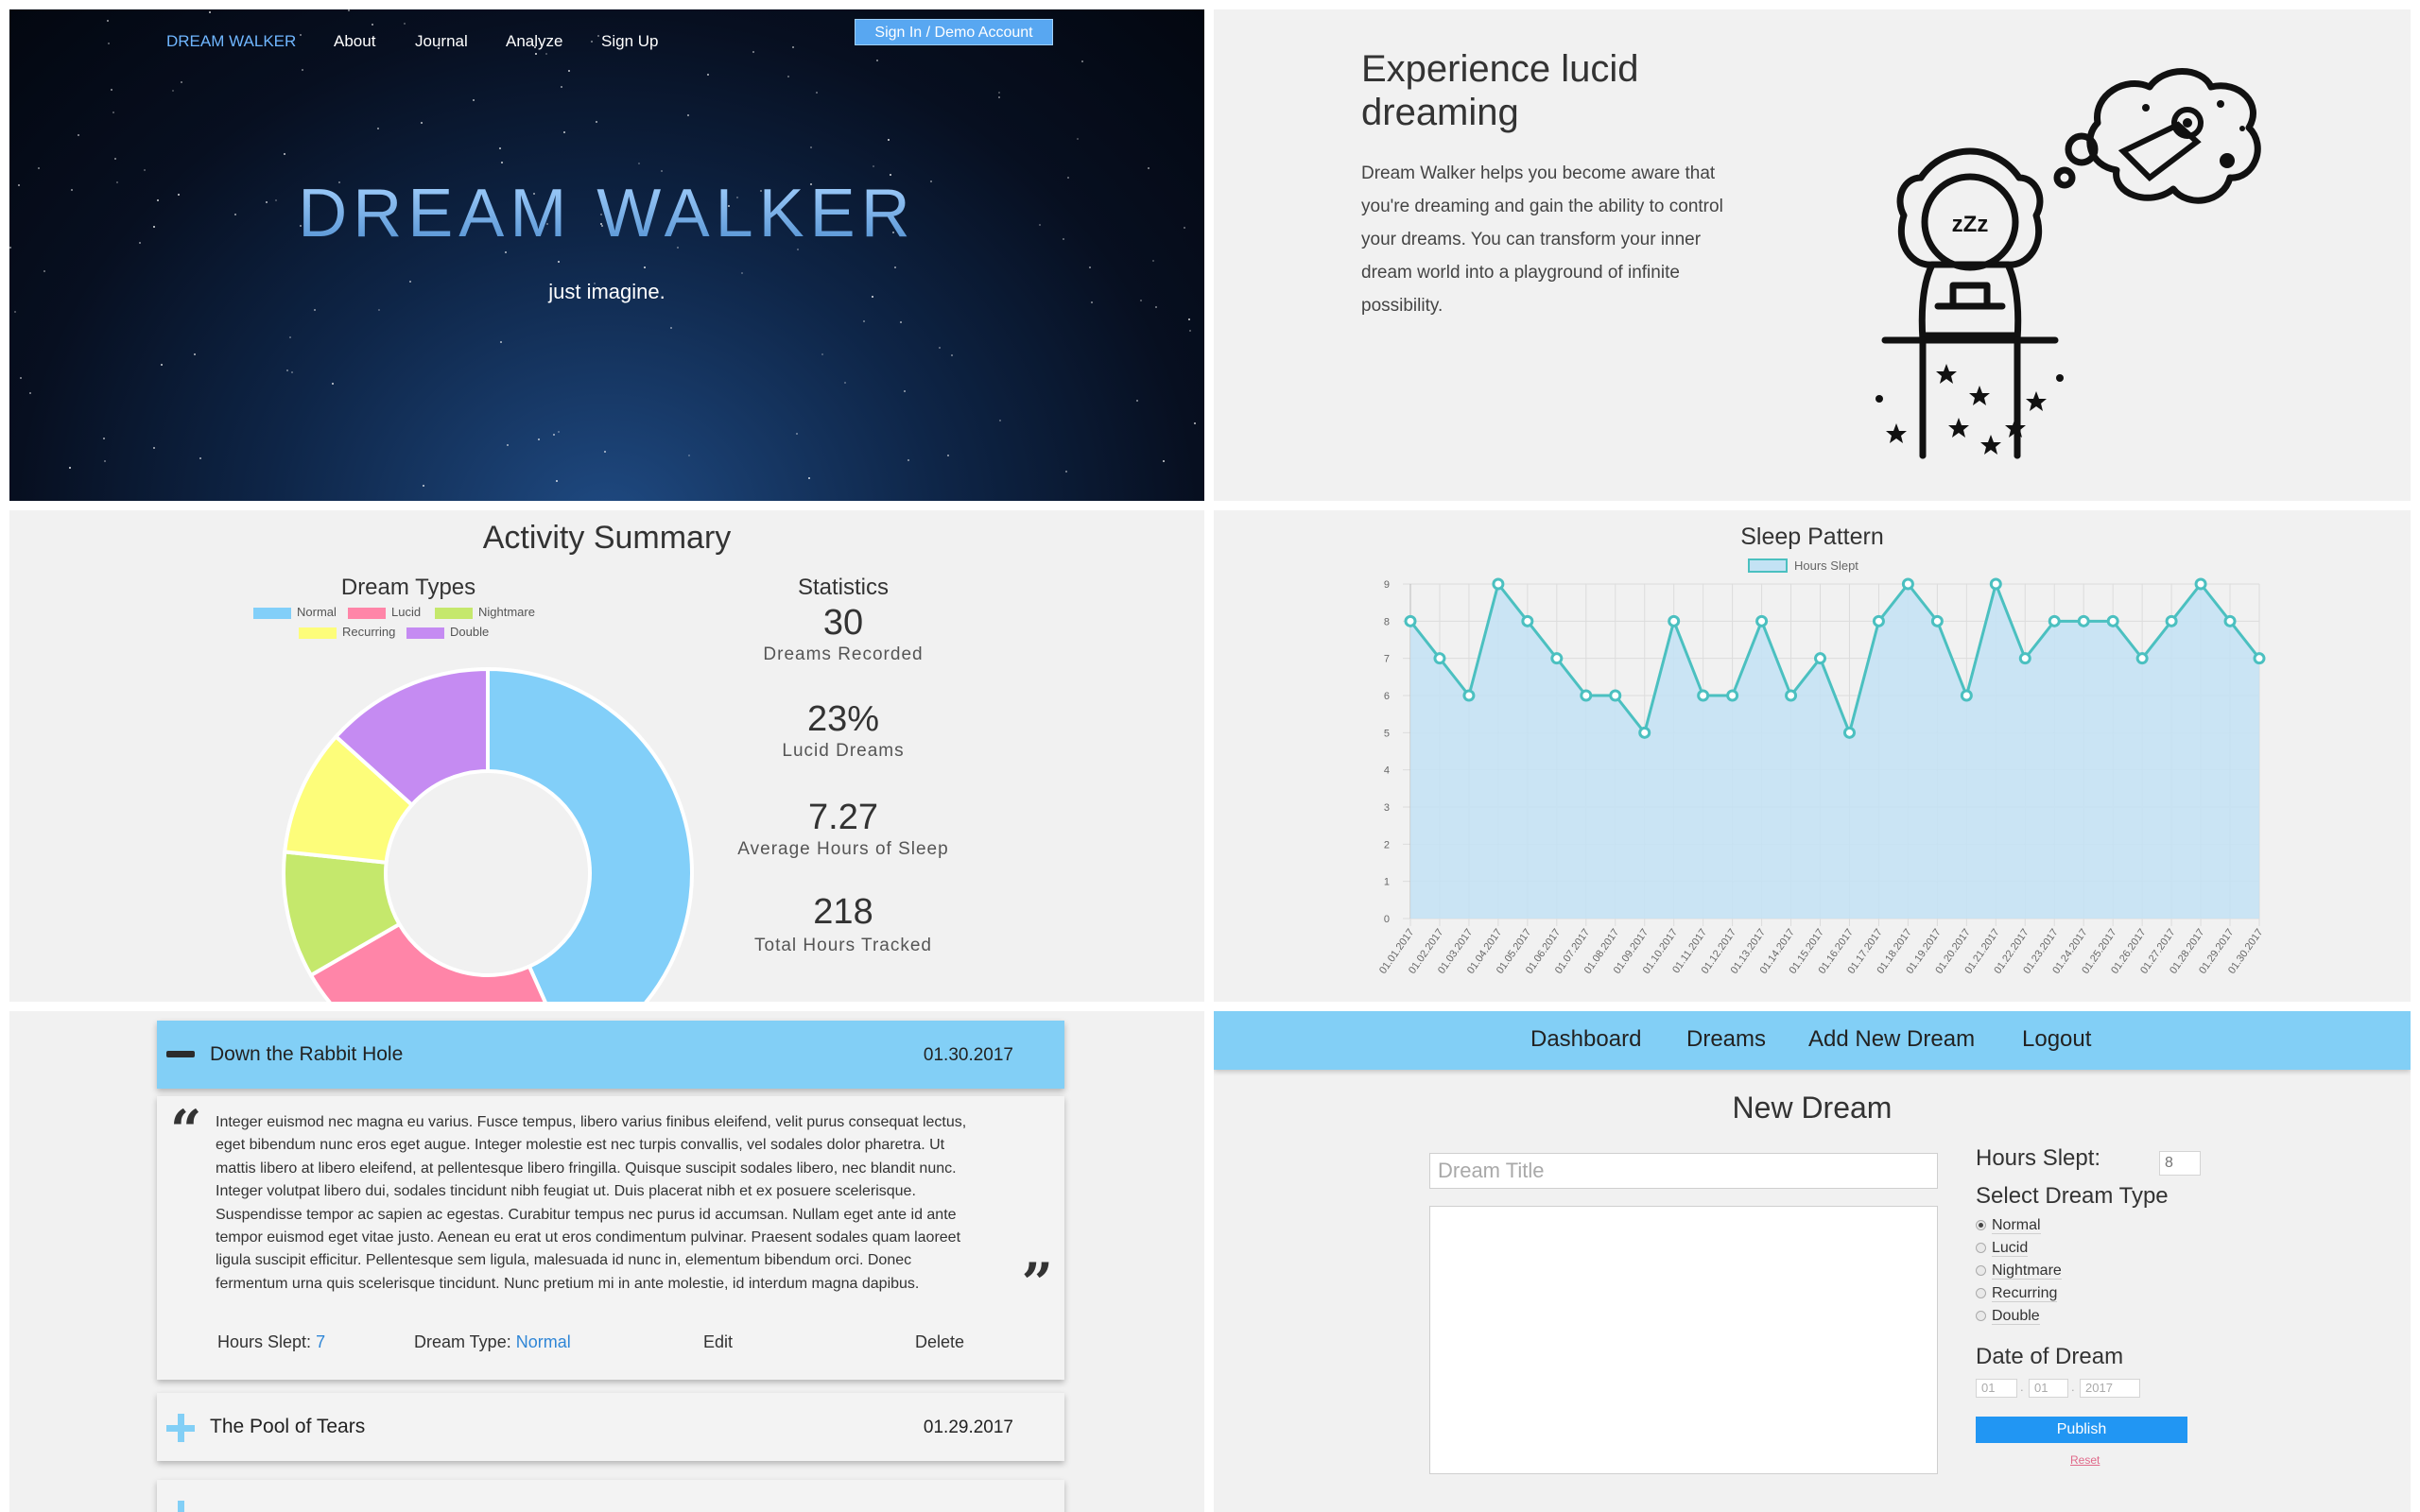 This screenshot has width=2420, height=1512. Describe the element at coordinates (354, 41) in the screenshot. I see `nav-about: About` at that location.